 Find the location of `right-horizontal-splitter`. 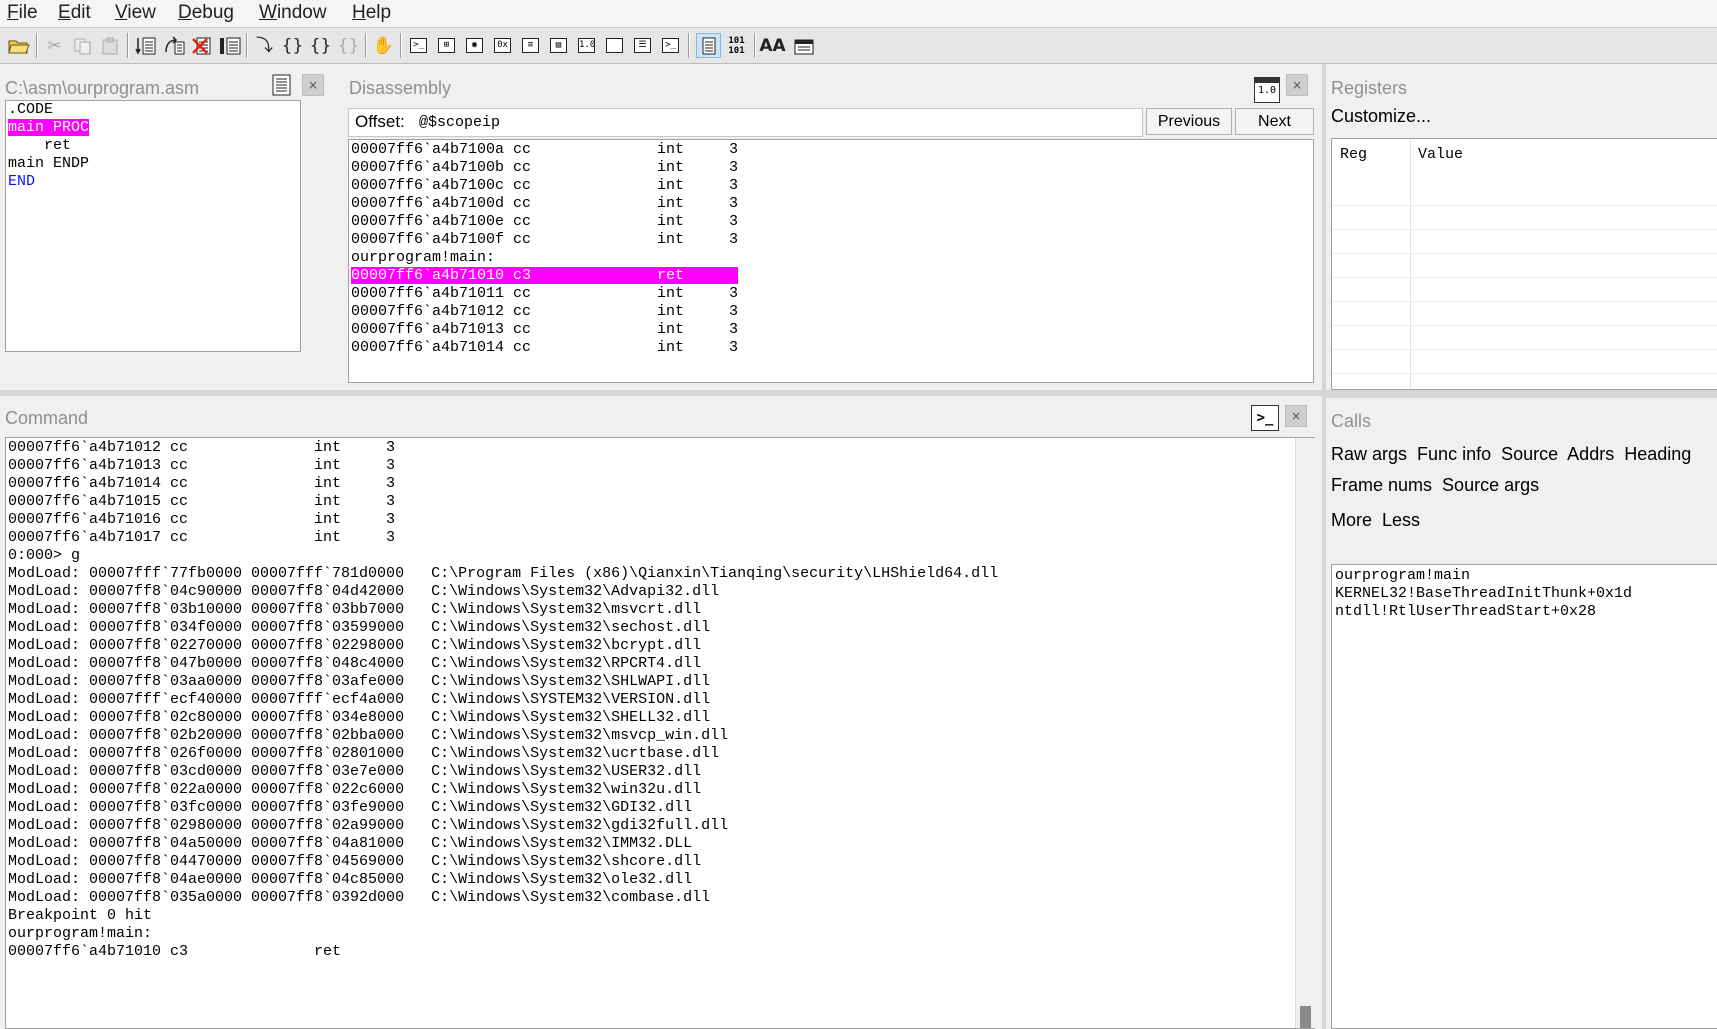

right-horizontal-splitter is located at coordinates (1521, 394).